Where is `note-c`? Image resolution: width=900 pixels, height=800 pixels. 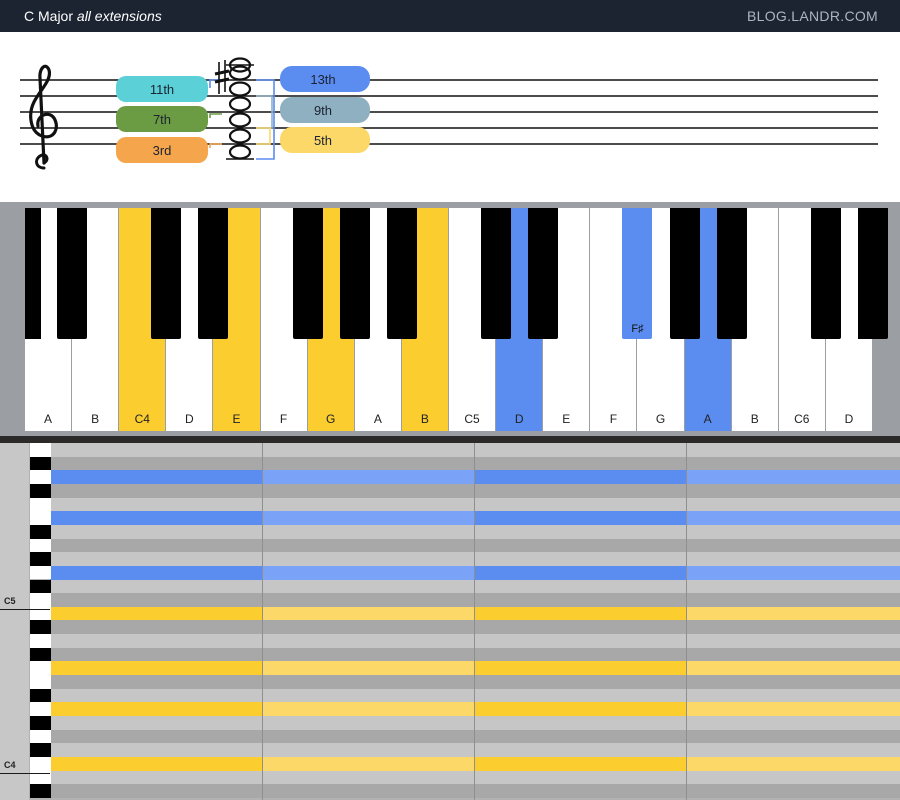
note-c is located at coordinates (240, 152).